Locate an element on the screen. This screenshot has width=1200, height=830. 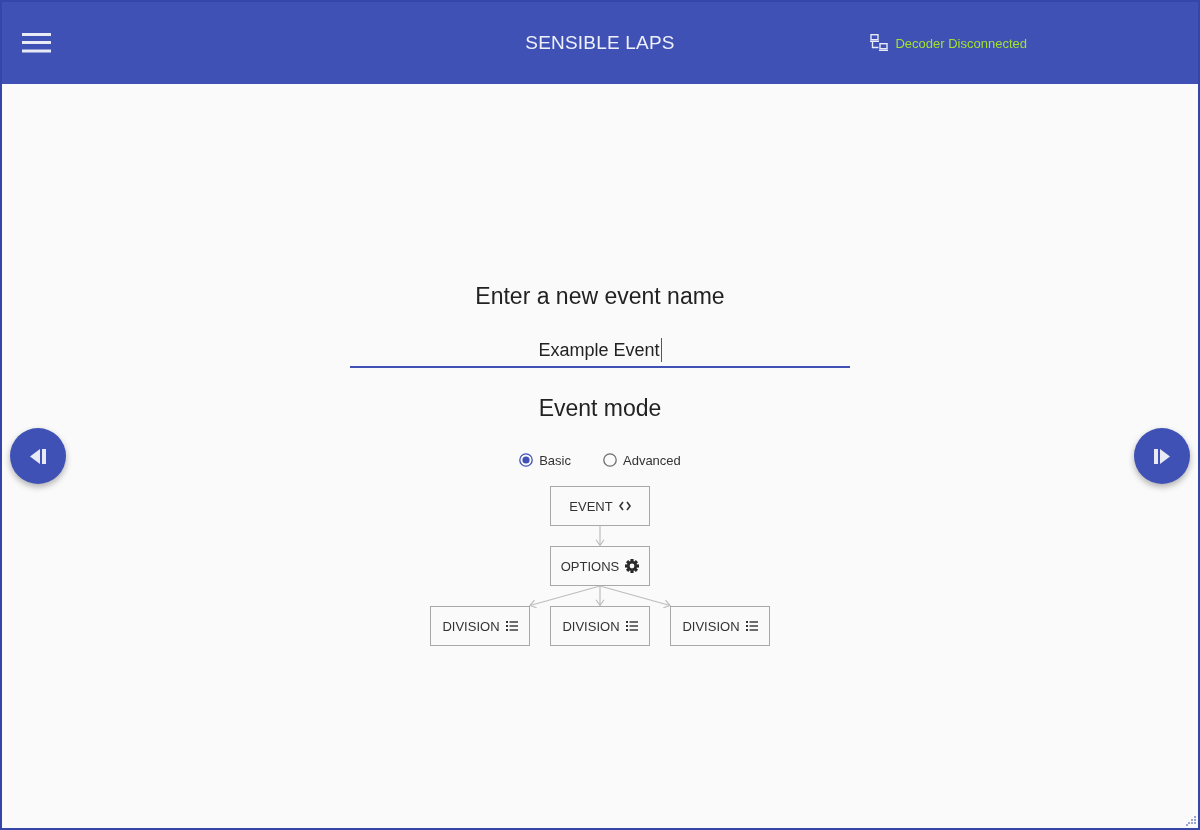
node-label: OPTIONS is located at coordinates (590, 566).